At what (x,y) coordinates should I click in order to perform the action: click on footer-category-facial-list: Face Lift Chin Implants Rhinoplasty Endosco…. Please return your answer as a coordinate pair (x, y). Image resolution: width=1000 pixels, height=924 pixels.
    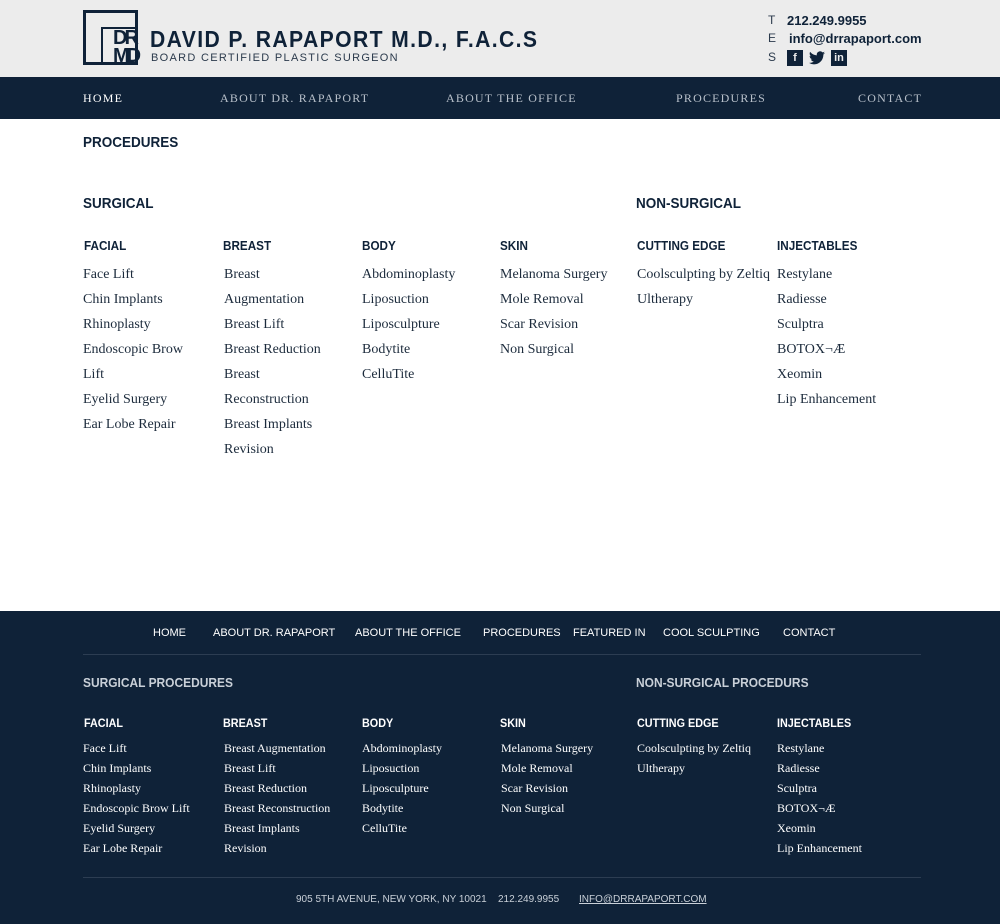
    Looking at the image, I should click on (136, 798).